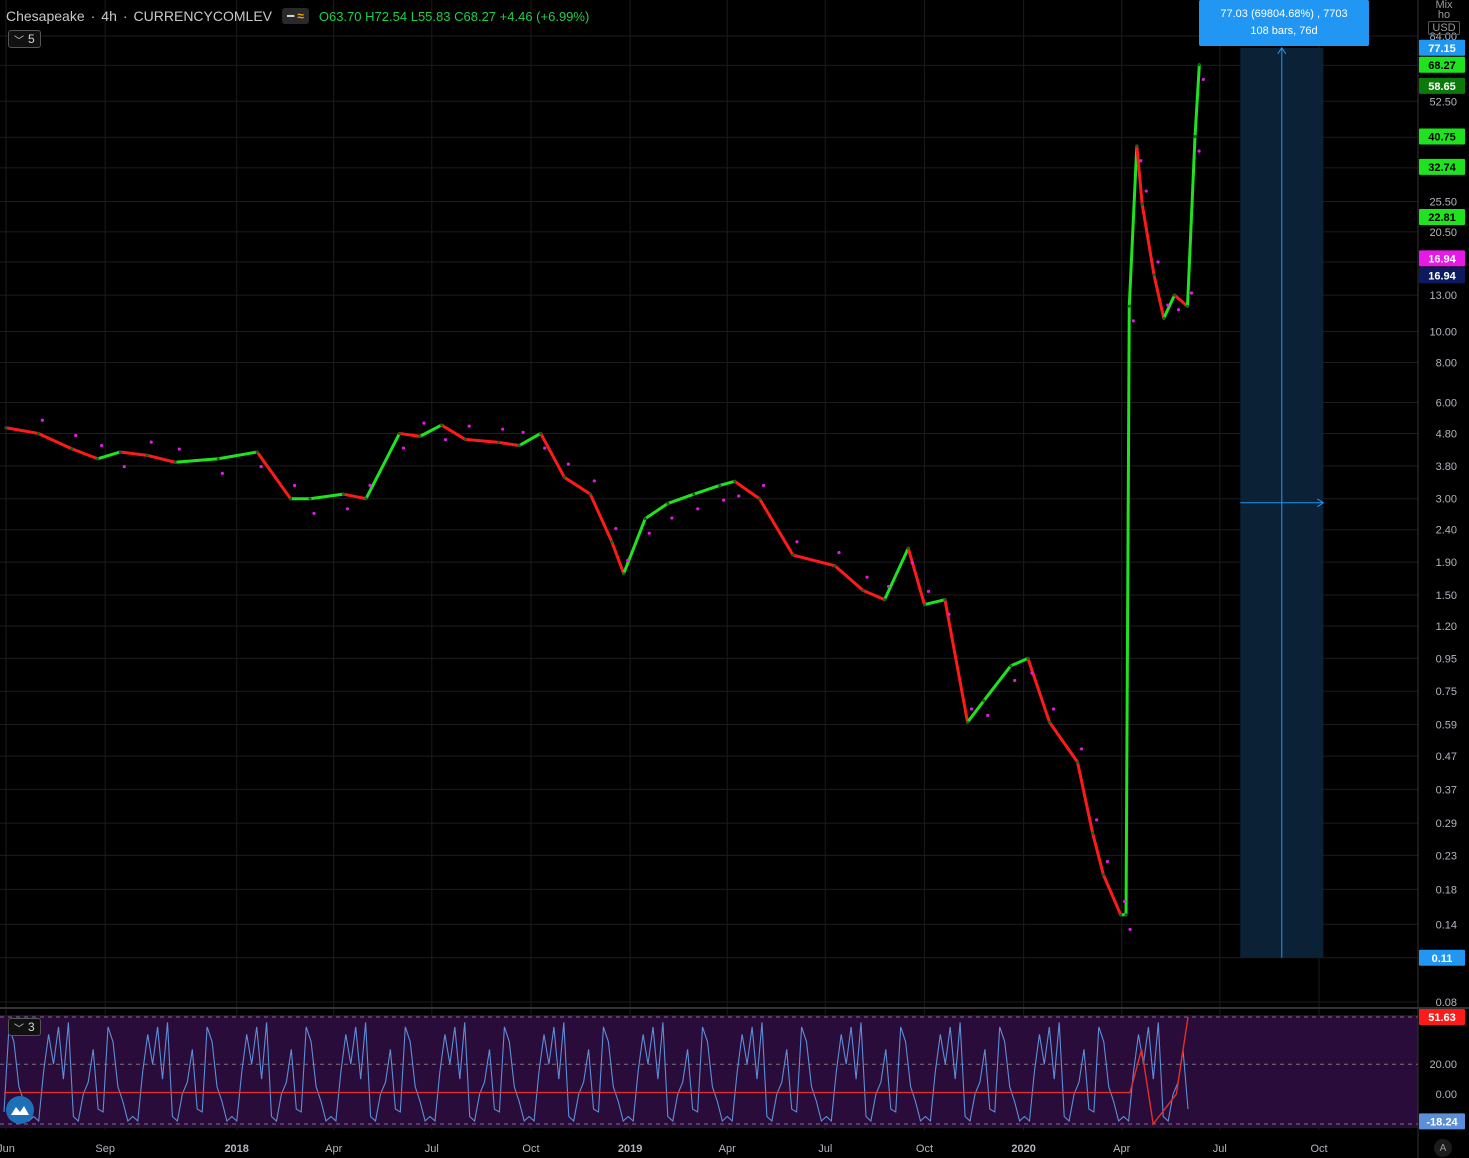 This screenshot has height=1158, width=1469. I want to click on indicator-background, so click(709, 1071).